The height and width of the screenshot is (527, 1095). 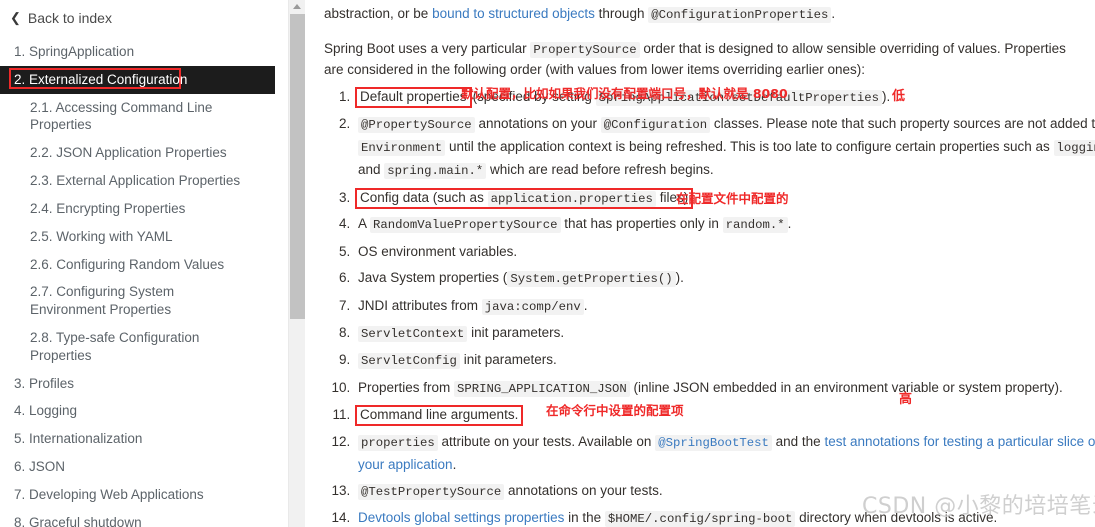 What do you see at coordinates (546, 441) in the screenshot?
I see `text: attribute on your tests. Available on` at bounding box center [546, 441].